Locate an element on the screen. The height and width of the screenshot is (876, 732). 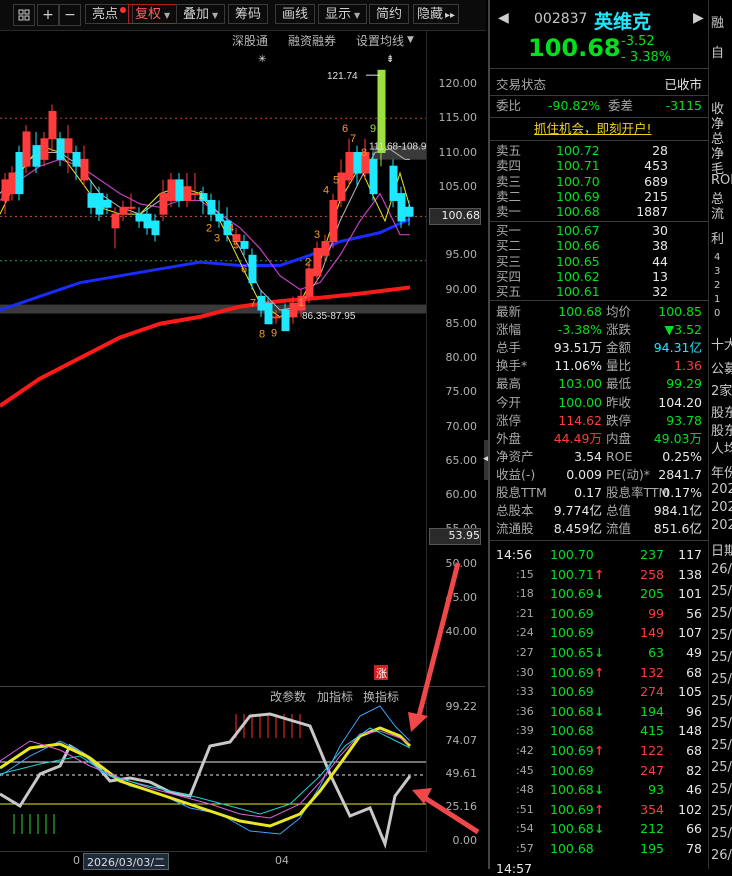
tick-row: :36 100.68 ↓ 194 96 is located at coordinates (599, 712).